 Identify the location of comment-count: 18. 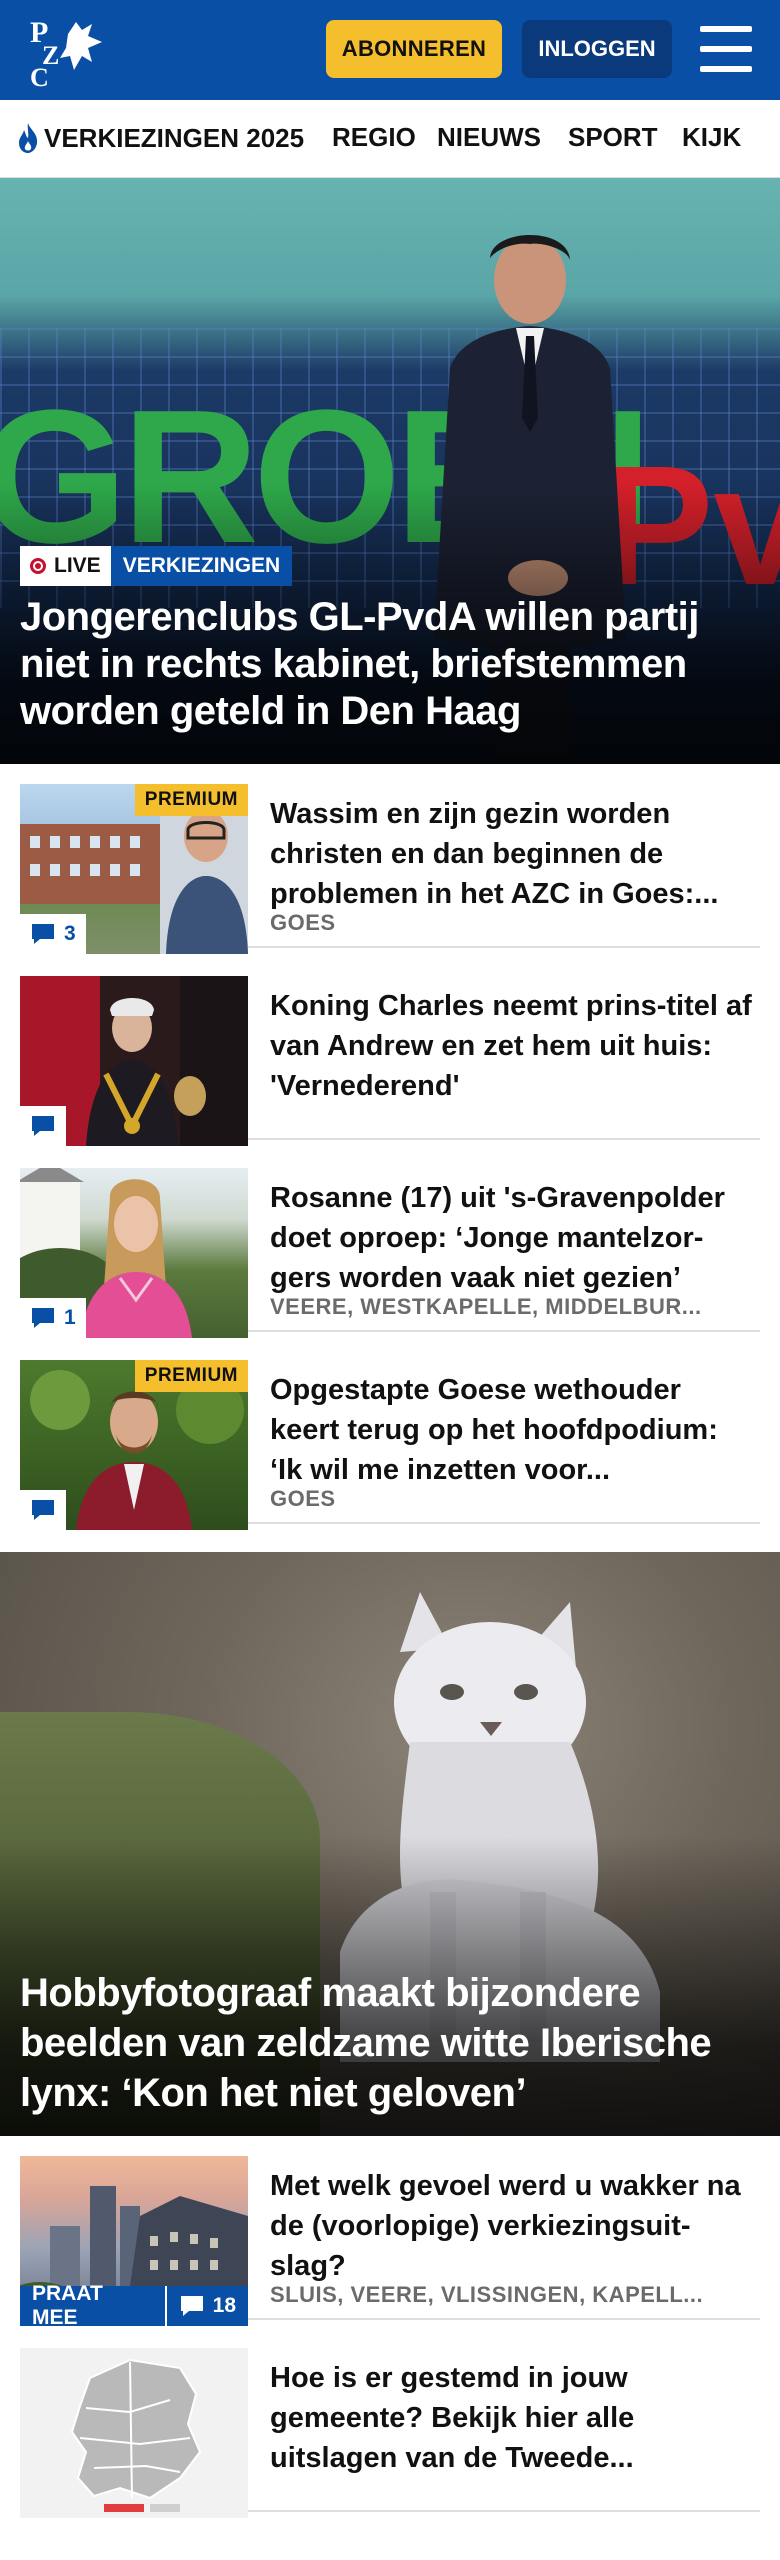
(207, 2306).